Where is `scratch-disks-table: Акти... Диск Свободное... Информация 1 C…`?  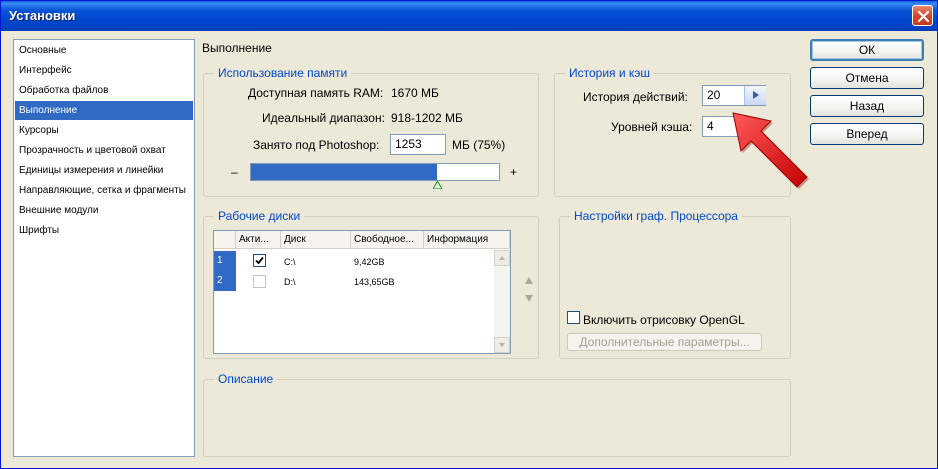
scratch-disks-table: Акти... Диск Свободное... Информация 1 C… is located at coordinates (362, 292).